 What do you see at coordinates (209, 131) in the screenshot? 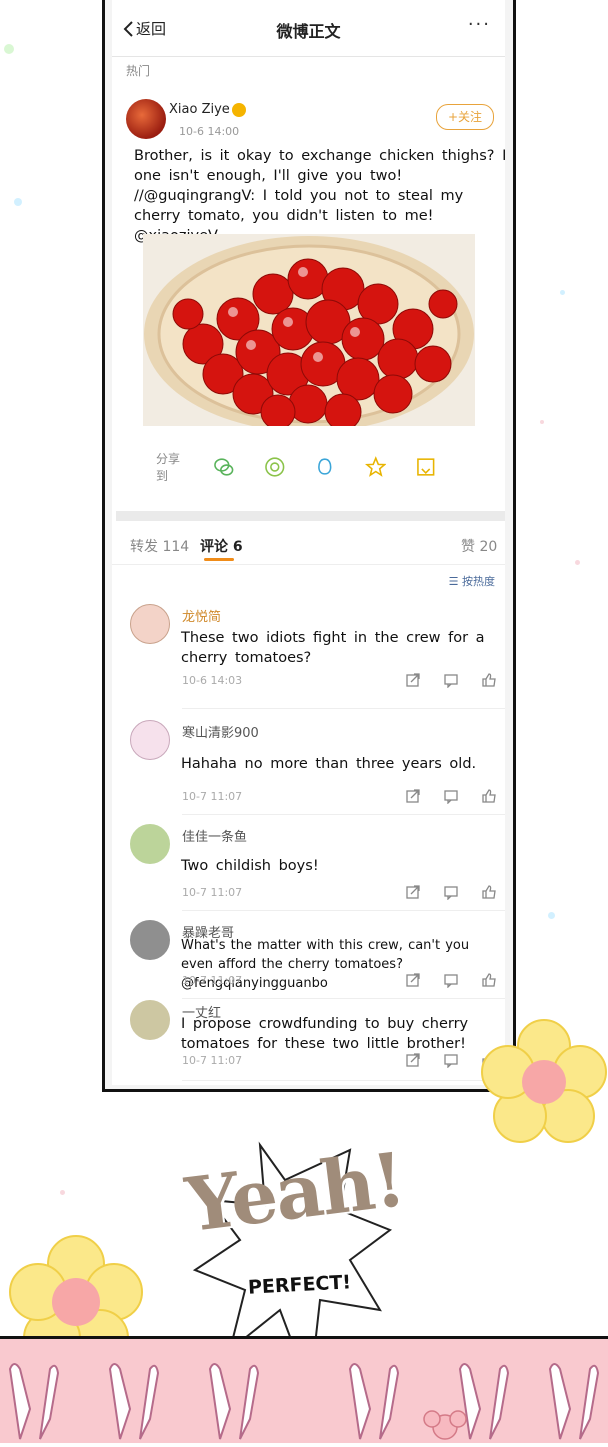
I see `post-time: 10-6 14:00` at bounding box center [209, 131].